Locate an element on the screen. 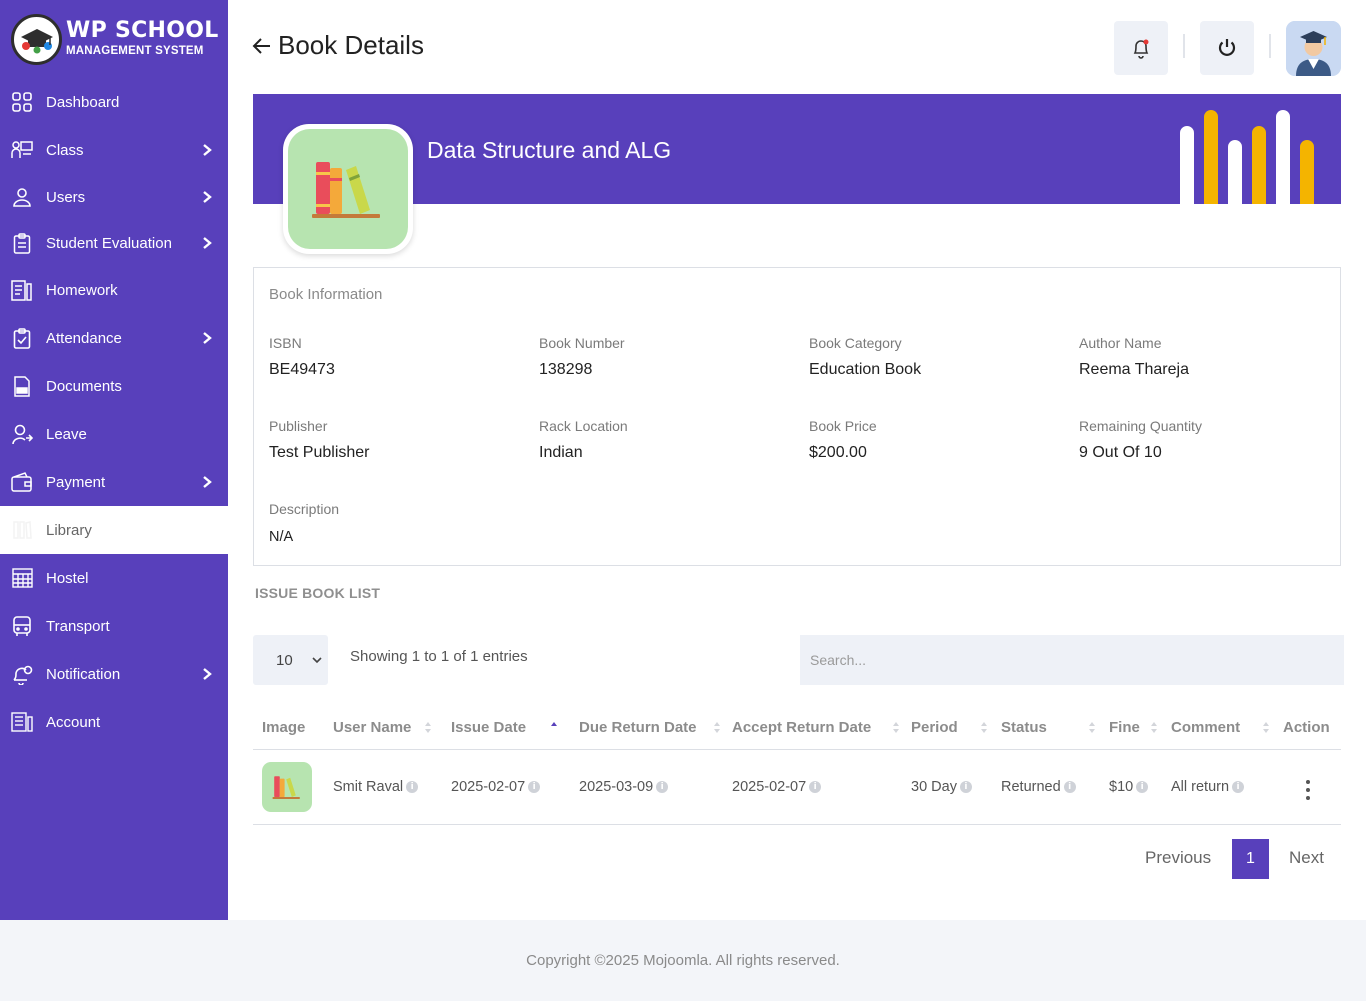  issue-date: 2025-02-07 is located at coordinates (488, 786).